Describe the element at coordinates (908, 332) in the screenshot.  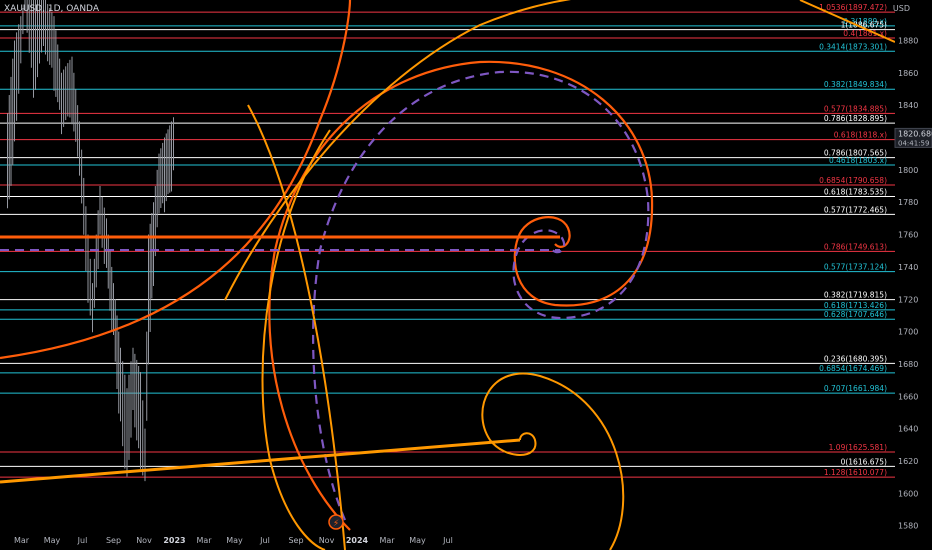
I see `y-tick-label: 1700` at that location.